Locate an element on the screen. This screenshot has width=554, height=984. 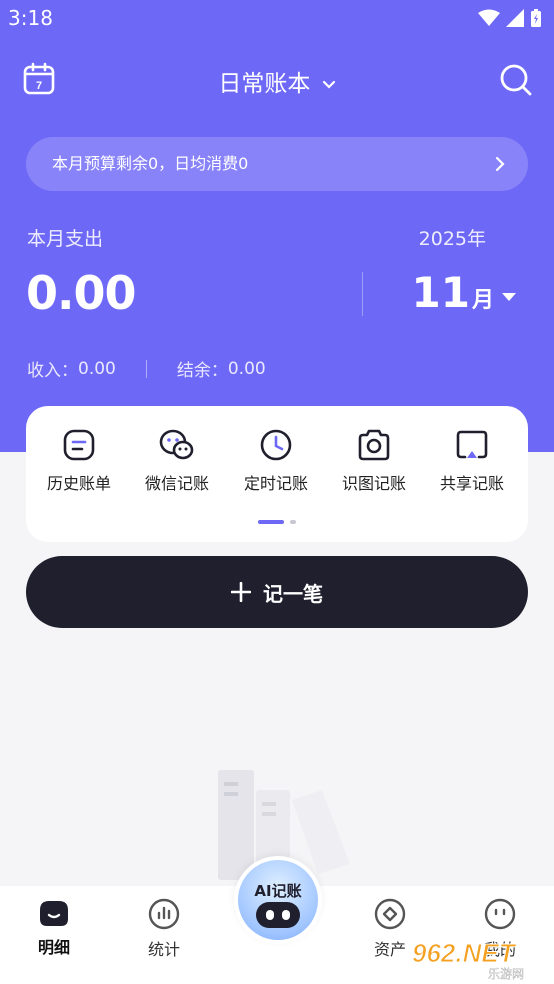
tab-label: 明细 is located at coordinates (53, 947).